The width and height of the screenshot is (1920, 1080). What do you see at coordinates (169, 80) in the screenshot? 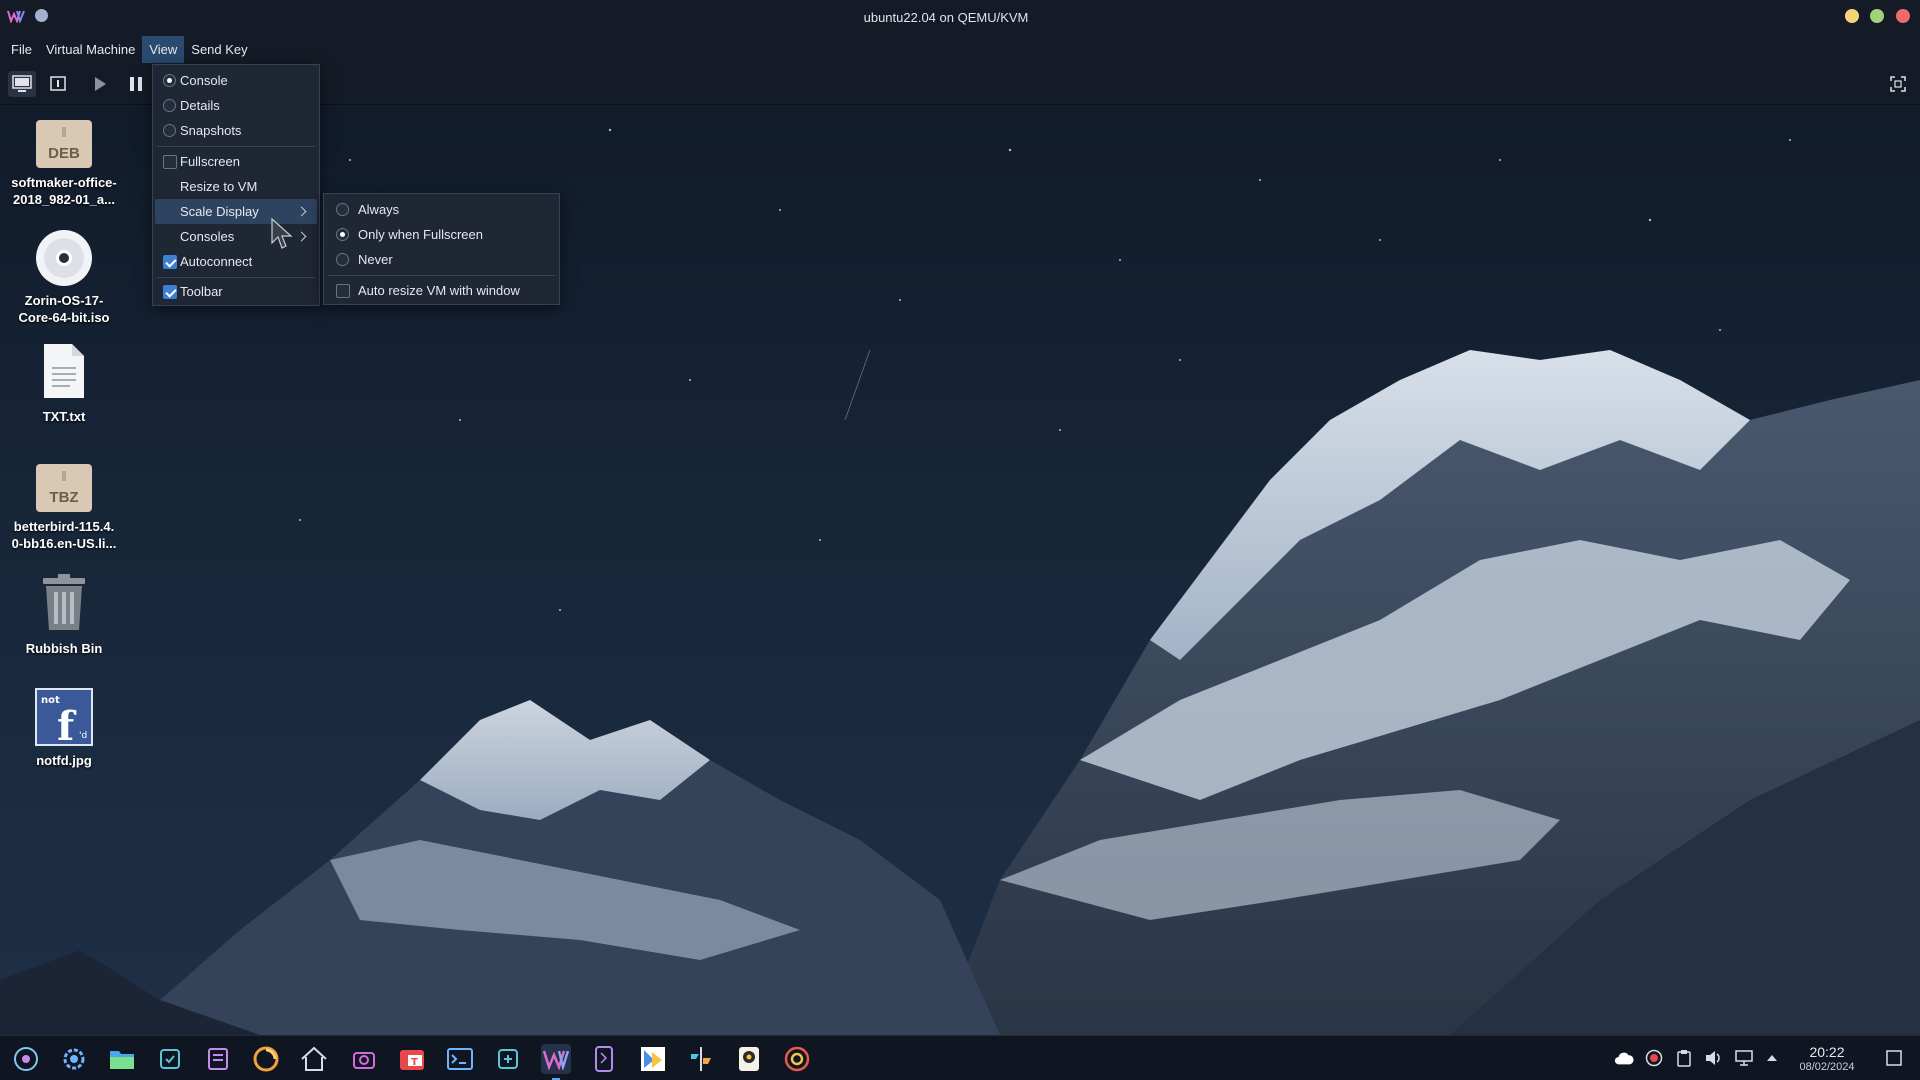
I see `radio-console` at bounding box center [169, 80].